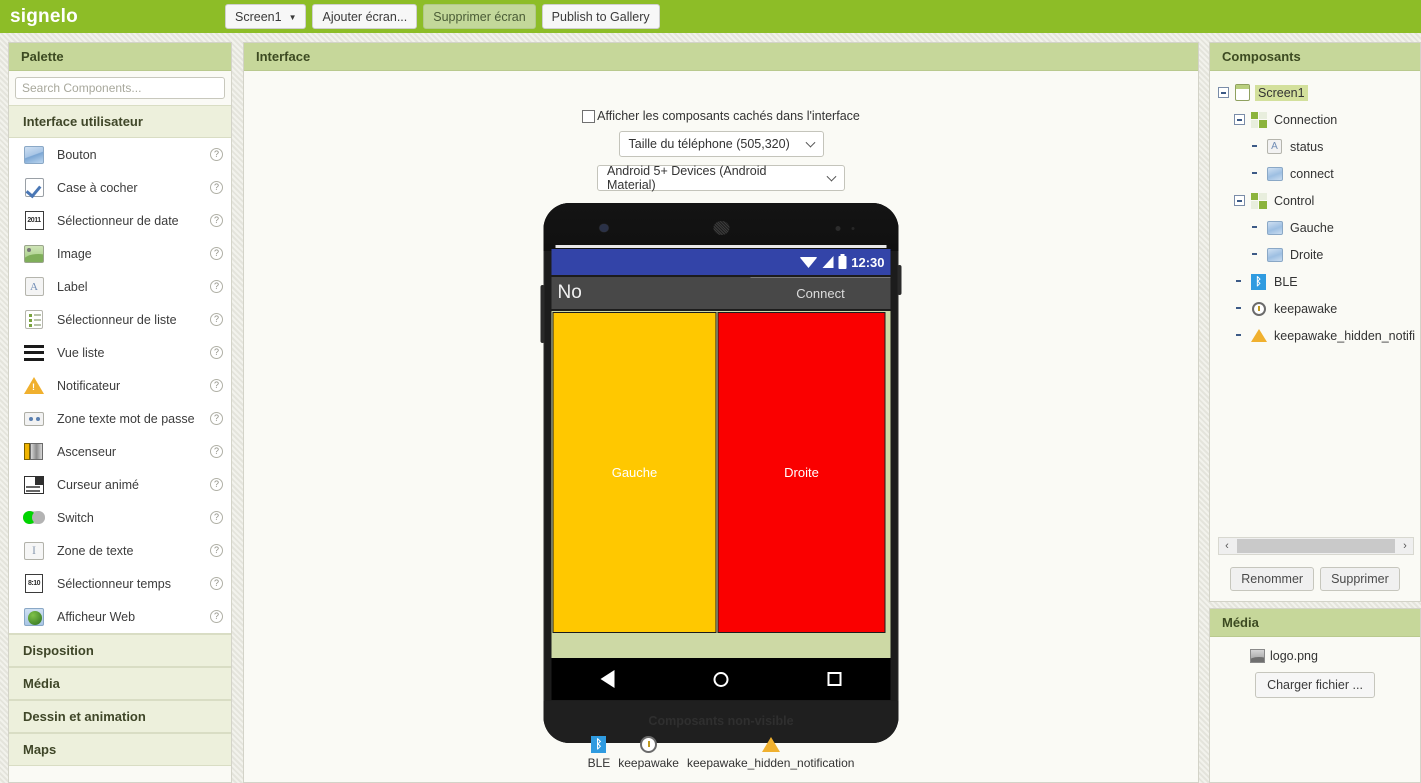 The height and width of the screenshot is (783, 1421). I want to click on palette-item-label: Notificateur, so click(89, 385).